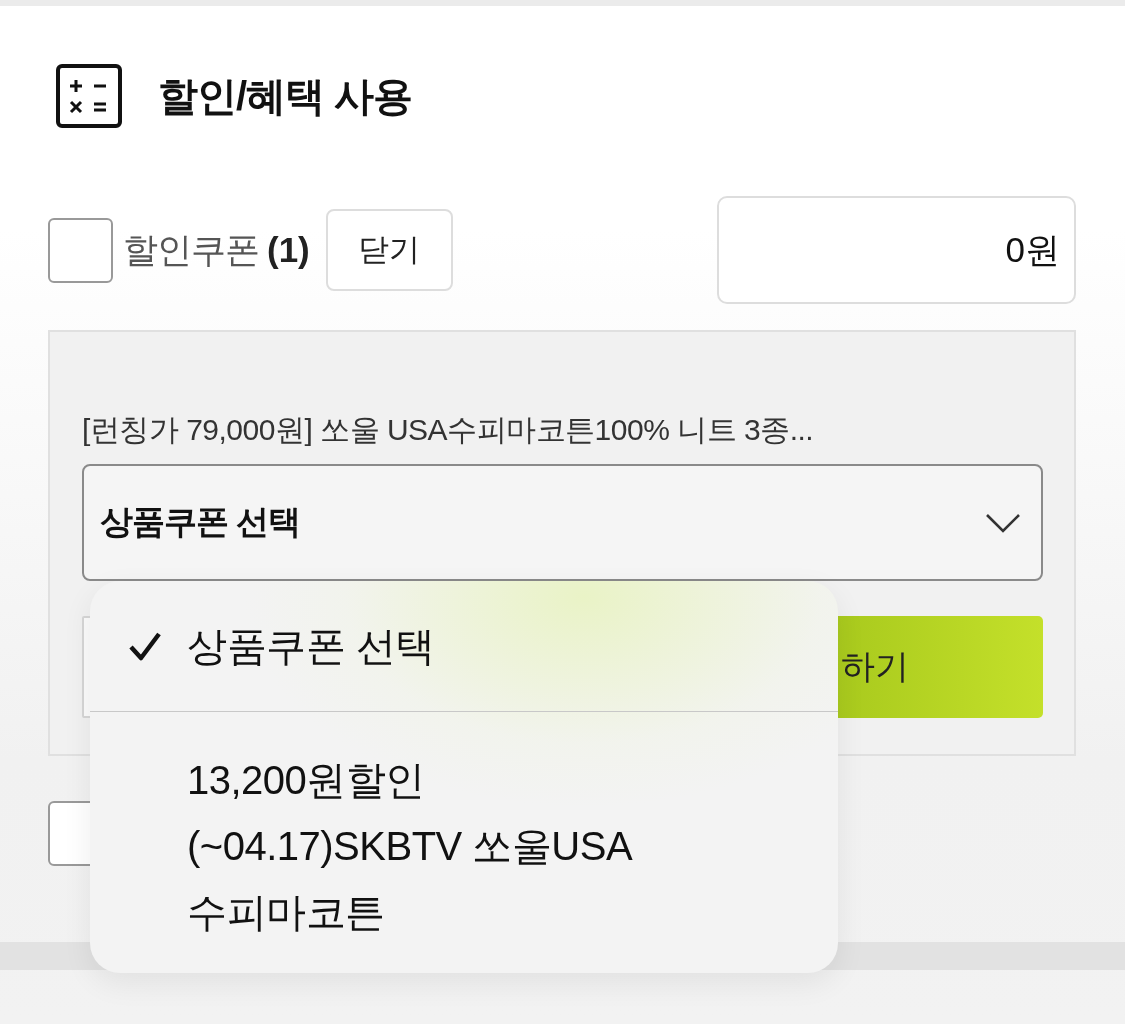 Image resolution: width=1125 pixels, height=1024 pixels. I want to click on checkmark-icon, so click(145, 646).